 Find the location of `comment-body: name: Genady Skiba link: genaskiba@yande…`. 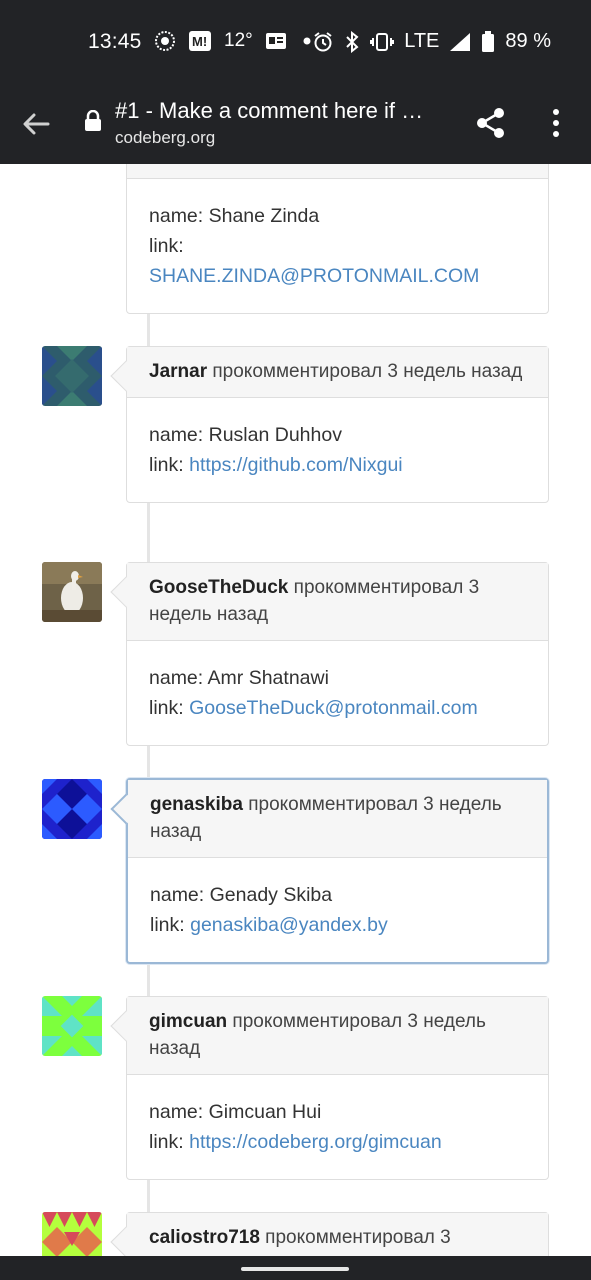

comment-body: name: Genady Skiba link: genaskiba@yande… is located at coordinates (337, 910).